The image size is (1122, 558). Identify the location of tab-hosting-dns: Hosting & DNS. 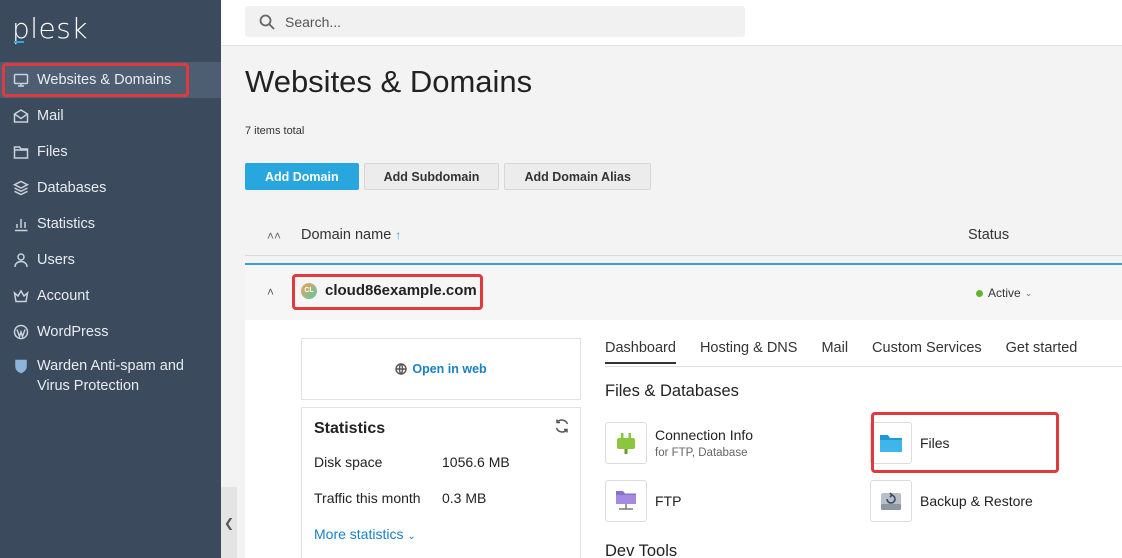
(749, 352).